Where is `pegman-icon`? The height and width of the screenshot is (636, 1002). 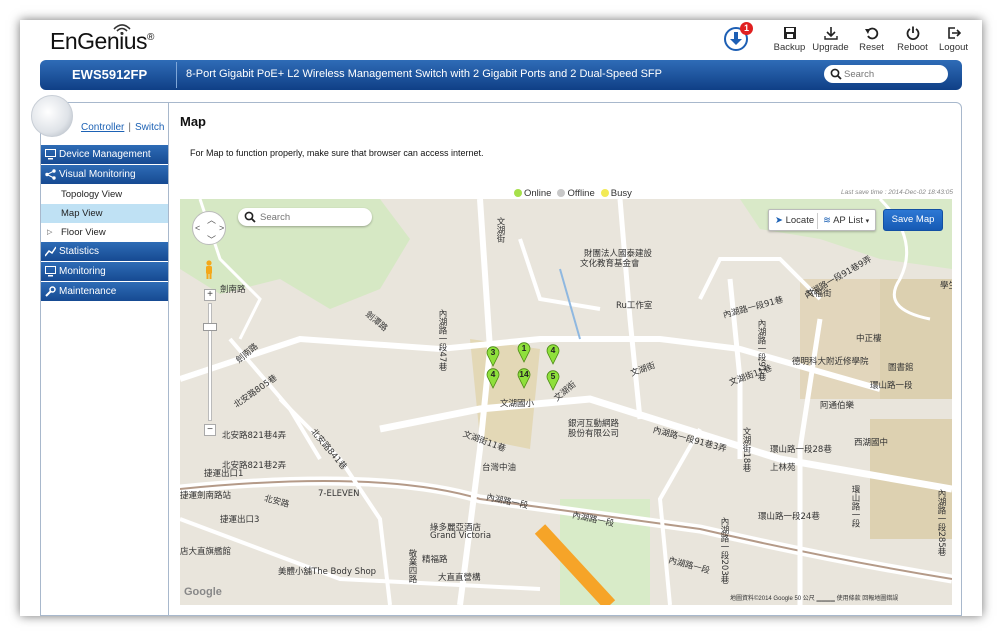 pegman-icon is located at coordinates (209, 270).